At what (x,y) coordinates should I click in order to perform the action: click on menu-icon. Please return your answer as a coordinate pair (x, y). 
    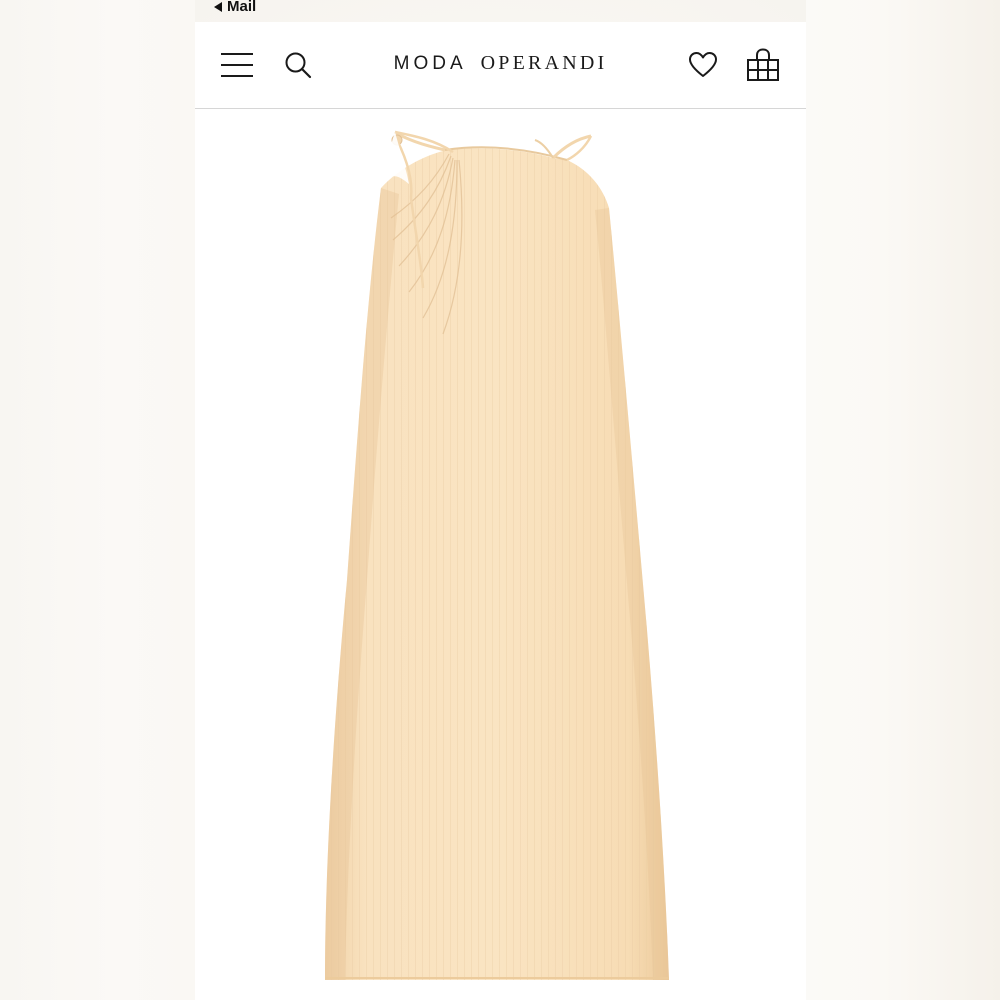
    Looking at the image, I should click on (237, 65).